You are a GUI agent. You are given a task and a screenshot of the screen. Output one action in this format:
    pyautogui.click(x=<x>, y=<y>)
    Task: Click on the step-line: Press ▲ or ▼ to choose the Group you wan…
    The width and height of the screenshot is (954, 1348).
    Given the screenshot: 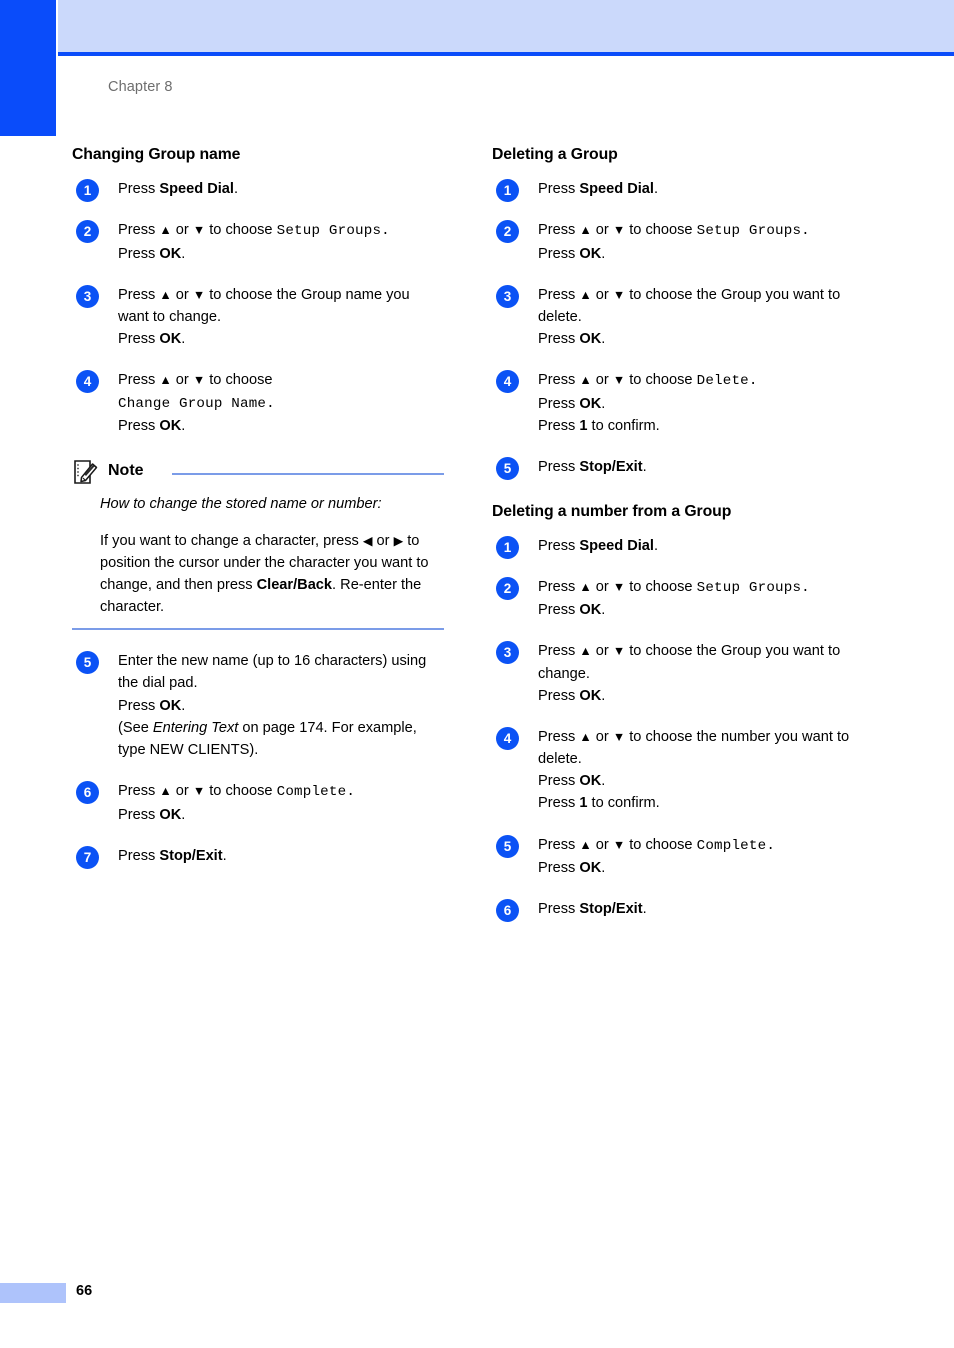 What is the action you would take?
    pyautogui.click(x=701, y=662)
    